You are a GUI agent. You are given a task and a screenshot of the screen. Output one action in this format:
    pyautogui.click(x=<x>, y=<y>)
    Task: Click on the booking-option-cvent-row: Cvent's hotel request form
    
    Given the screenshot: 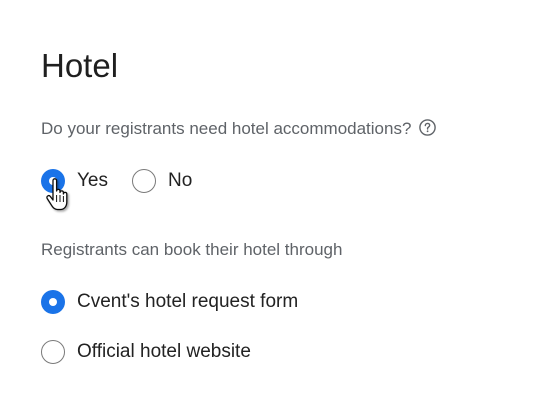 What is the action you would take?
    pyautogui.click(x=169, y=302)
    